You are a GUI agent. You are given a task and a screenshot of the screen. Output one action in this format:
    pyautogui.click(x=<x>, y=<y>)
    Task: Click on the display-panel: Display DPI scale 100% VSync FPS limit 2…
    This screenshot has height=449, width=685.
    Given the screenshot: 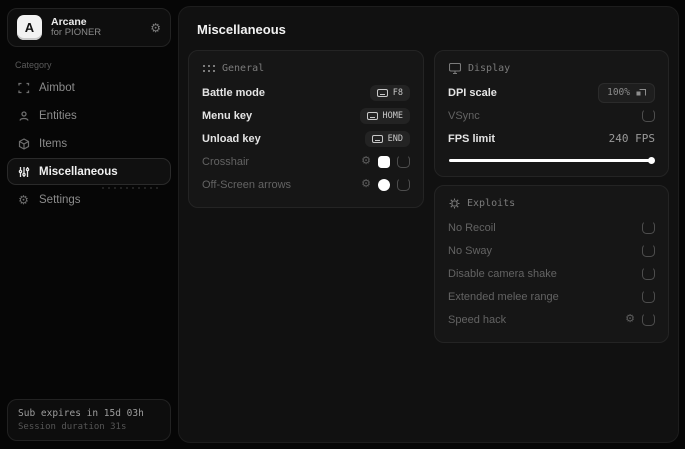 What is the action you would take?
    pyautogui.click(x=551, y=113)
    